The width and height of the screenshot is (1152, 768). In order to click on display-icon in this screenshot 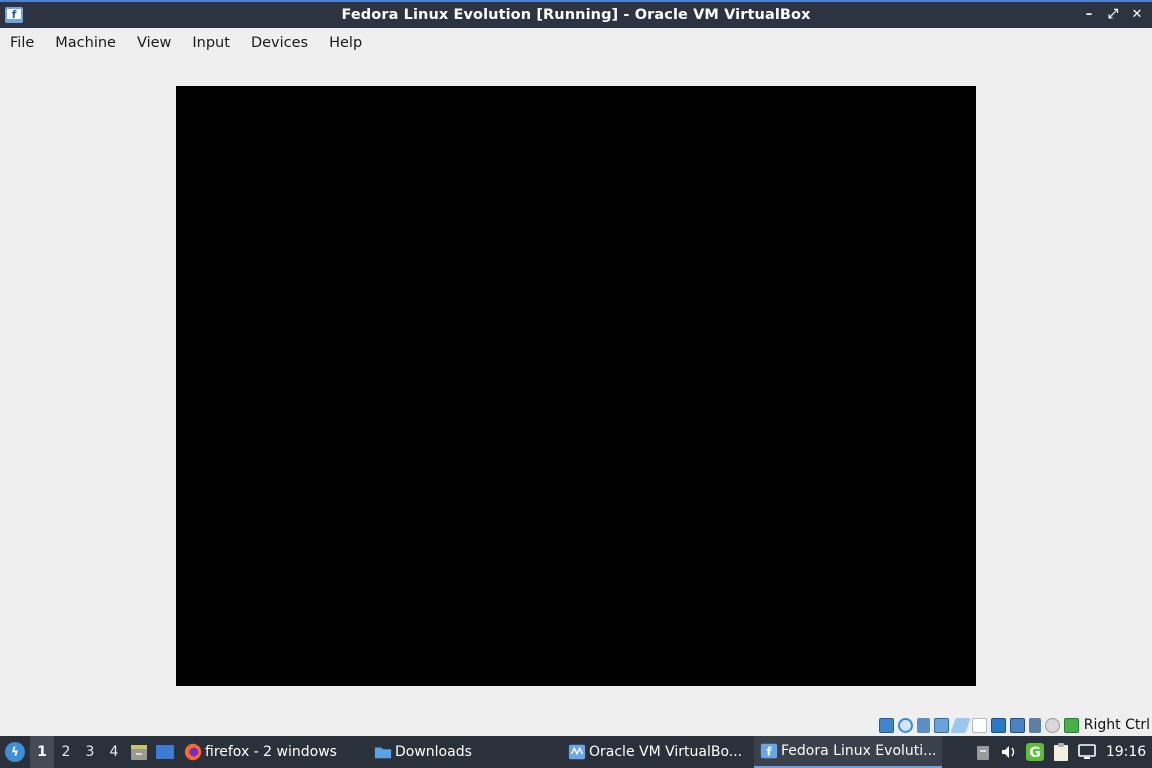, I will do `click(998, 725)`.